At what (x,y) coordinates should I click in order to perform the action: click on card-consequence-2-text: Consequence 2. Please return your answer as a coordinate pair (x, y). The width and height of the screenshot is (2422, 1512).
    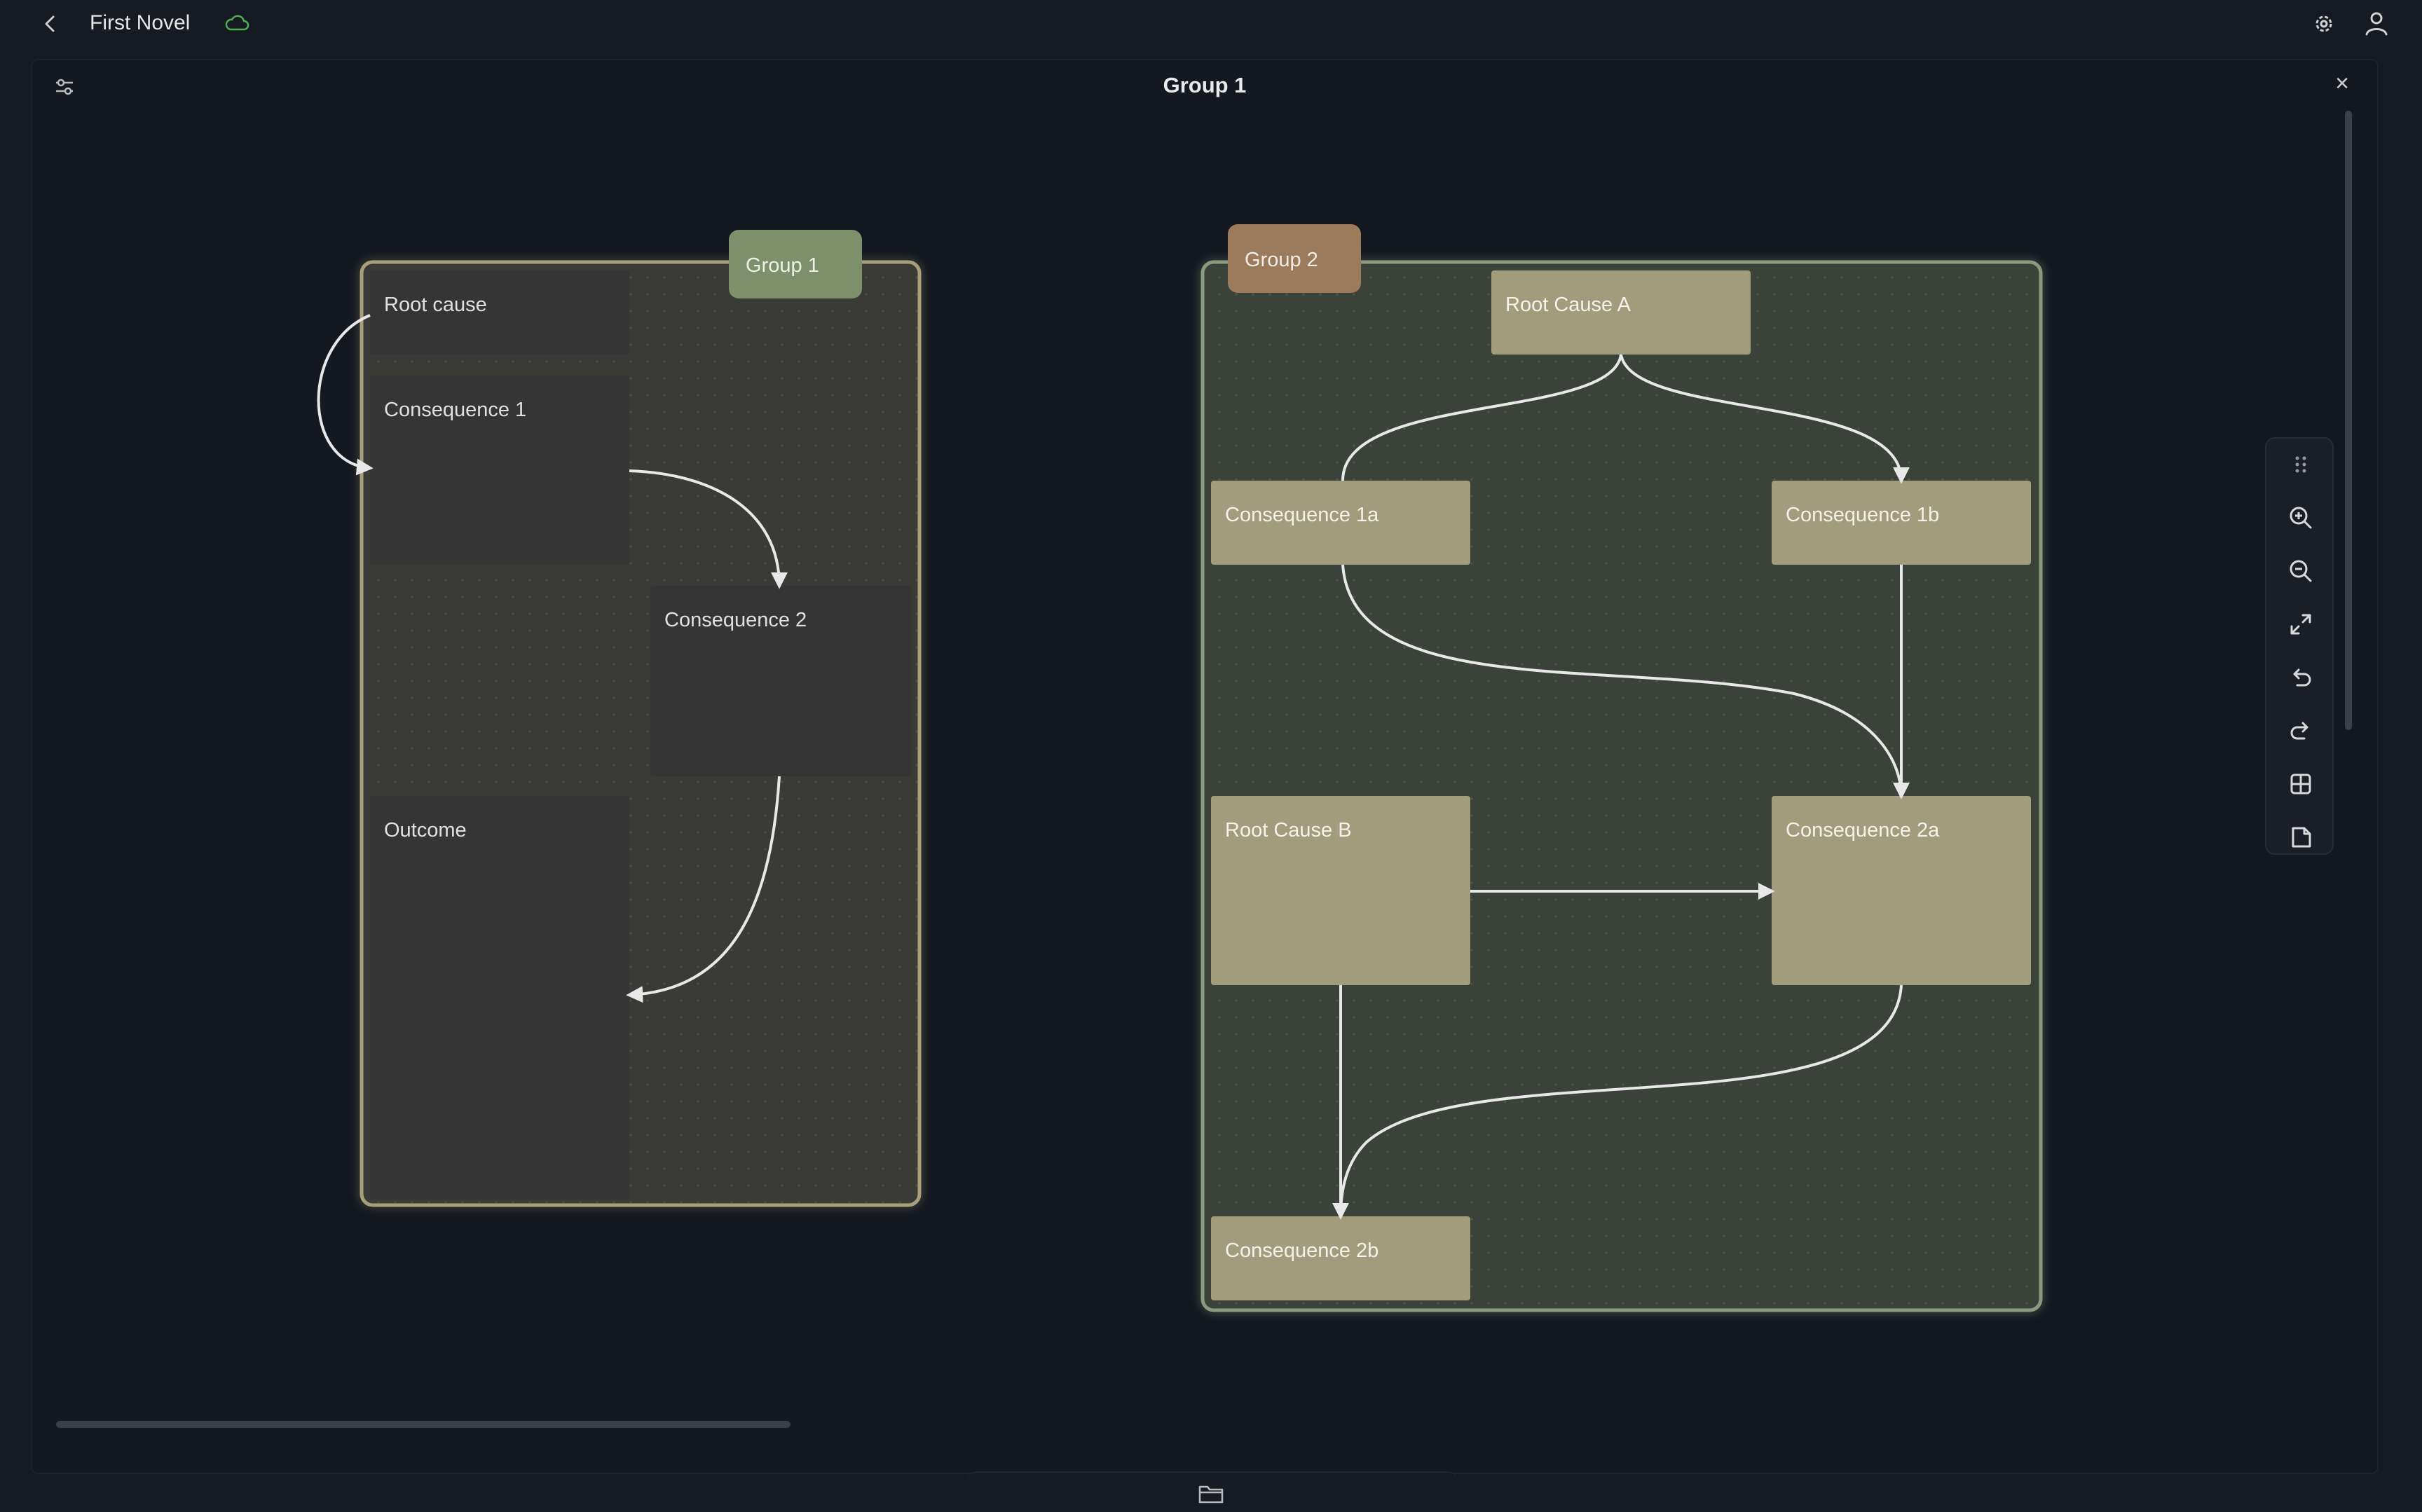
    Looking at the image, I should click on (736, 620).